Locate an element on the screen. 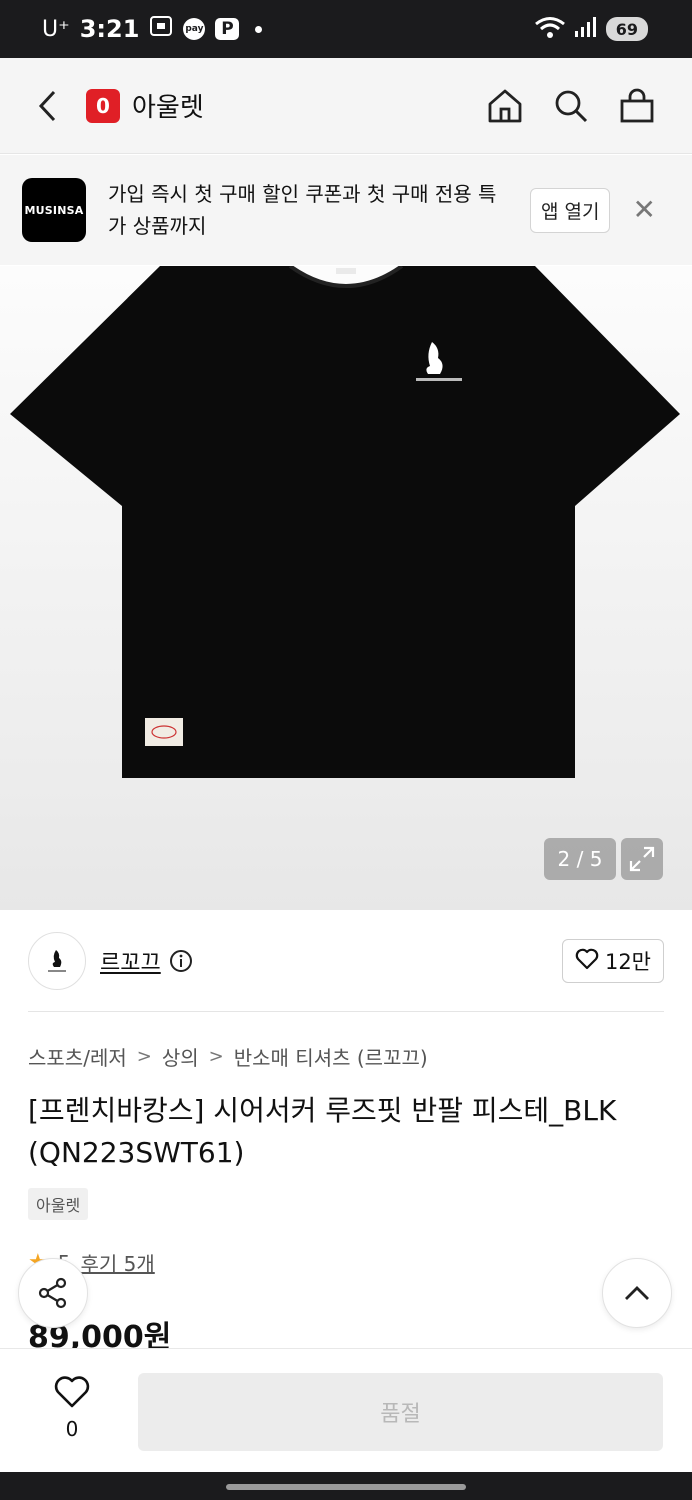  home-icon is located at coordinates (505, 106).